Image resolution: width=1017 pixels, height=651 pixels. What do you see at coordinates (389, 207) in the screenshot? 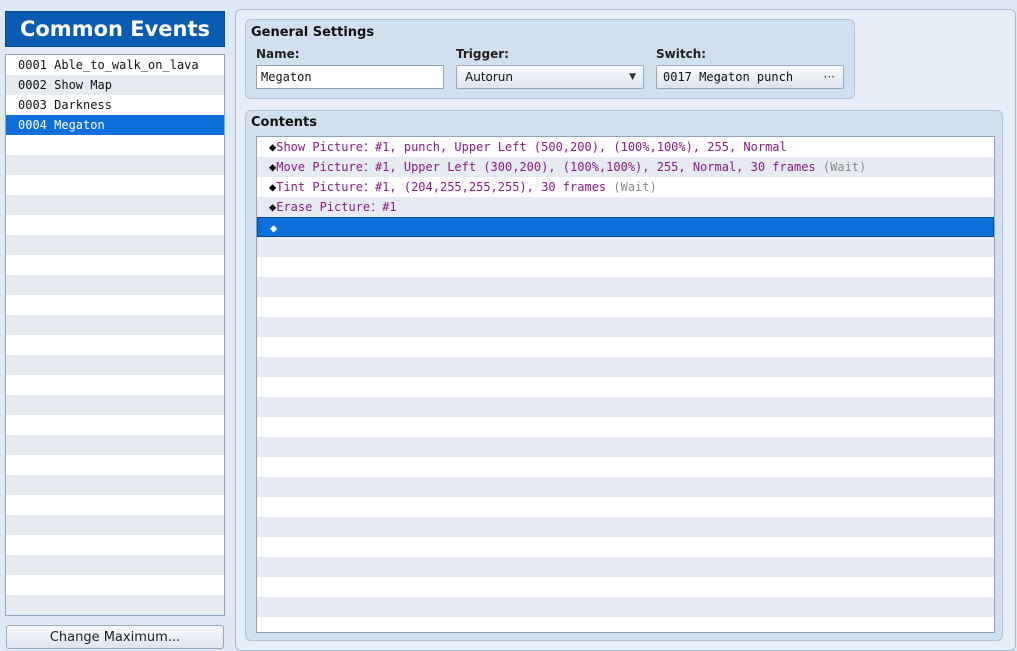
I see `command-arguments: #1` at bounding box center [389, 207].